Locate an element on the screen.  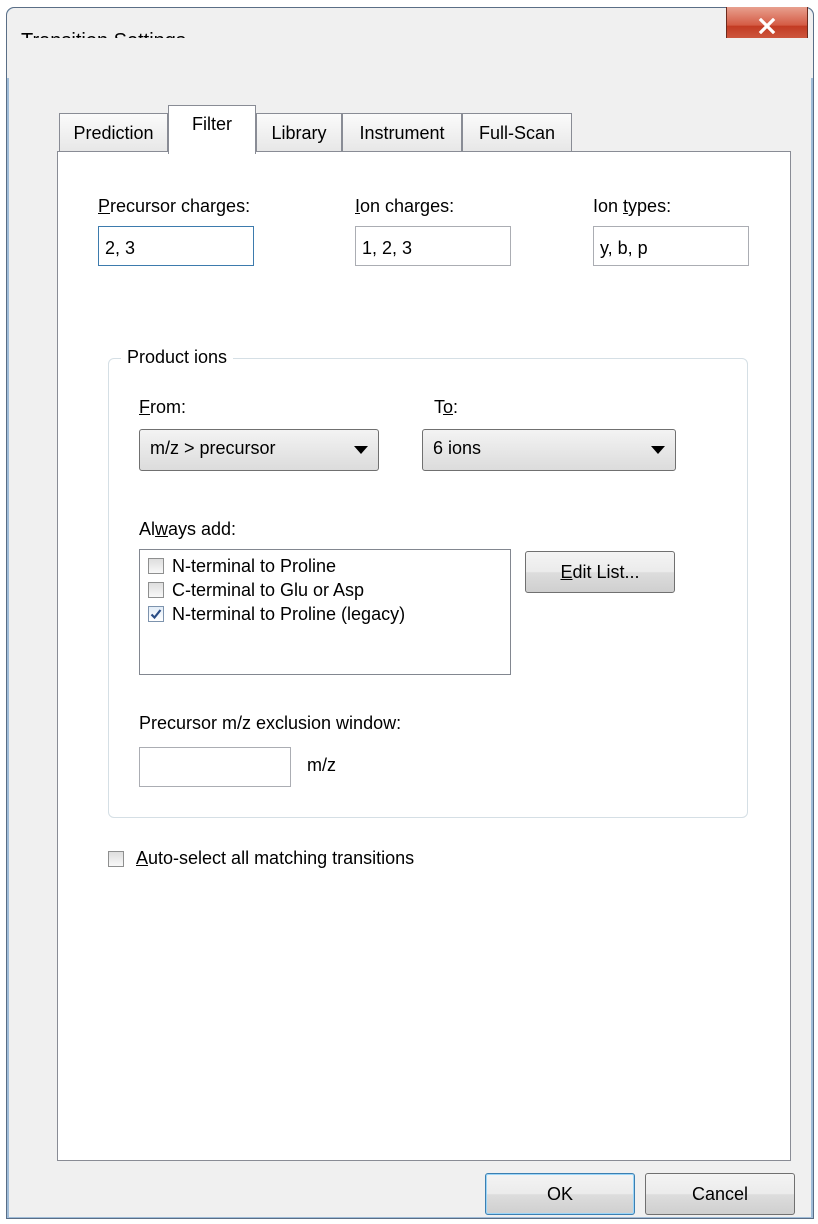
exclusion-window-input is located at coordinates (215, 767).